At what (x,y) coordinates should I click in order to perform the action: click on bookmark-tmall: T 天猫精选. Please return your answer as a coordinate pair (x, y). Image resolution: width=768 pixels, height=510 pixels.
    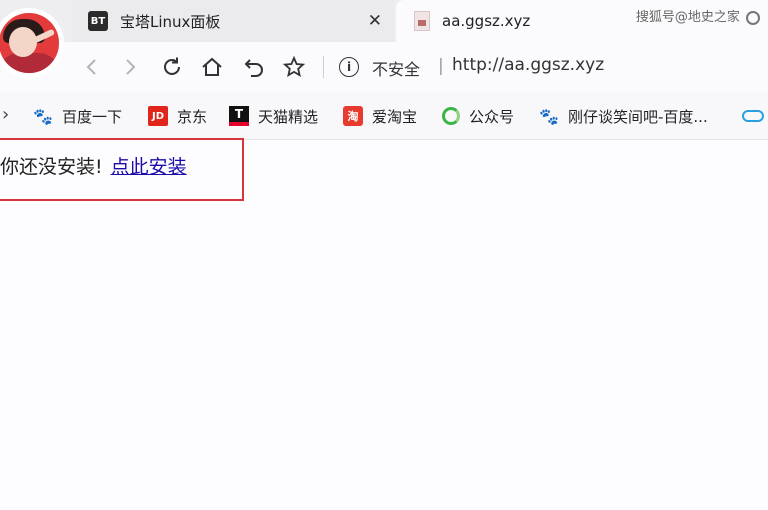
    Looking at the image, I should click on (273, 116).